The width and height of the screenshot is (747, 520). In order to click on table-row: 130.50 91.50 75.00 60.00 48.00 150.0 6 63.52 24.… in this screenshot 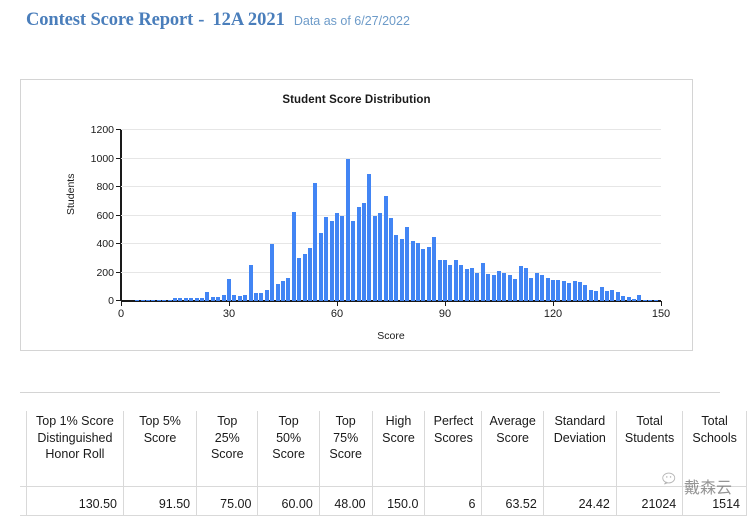, I will do `click(383, 501)`.